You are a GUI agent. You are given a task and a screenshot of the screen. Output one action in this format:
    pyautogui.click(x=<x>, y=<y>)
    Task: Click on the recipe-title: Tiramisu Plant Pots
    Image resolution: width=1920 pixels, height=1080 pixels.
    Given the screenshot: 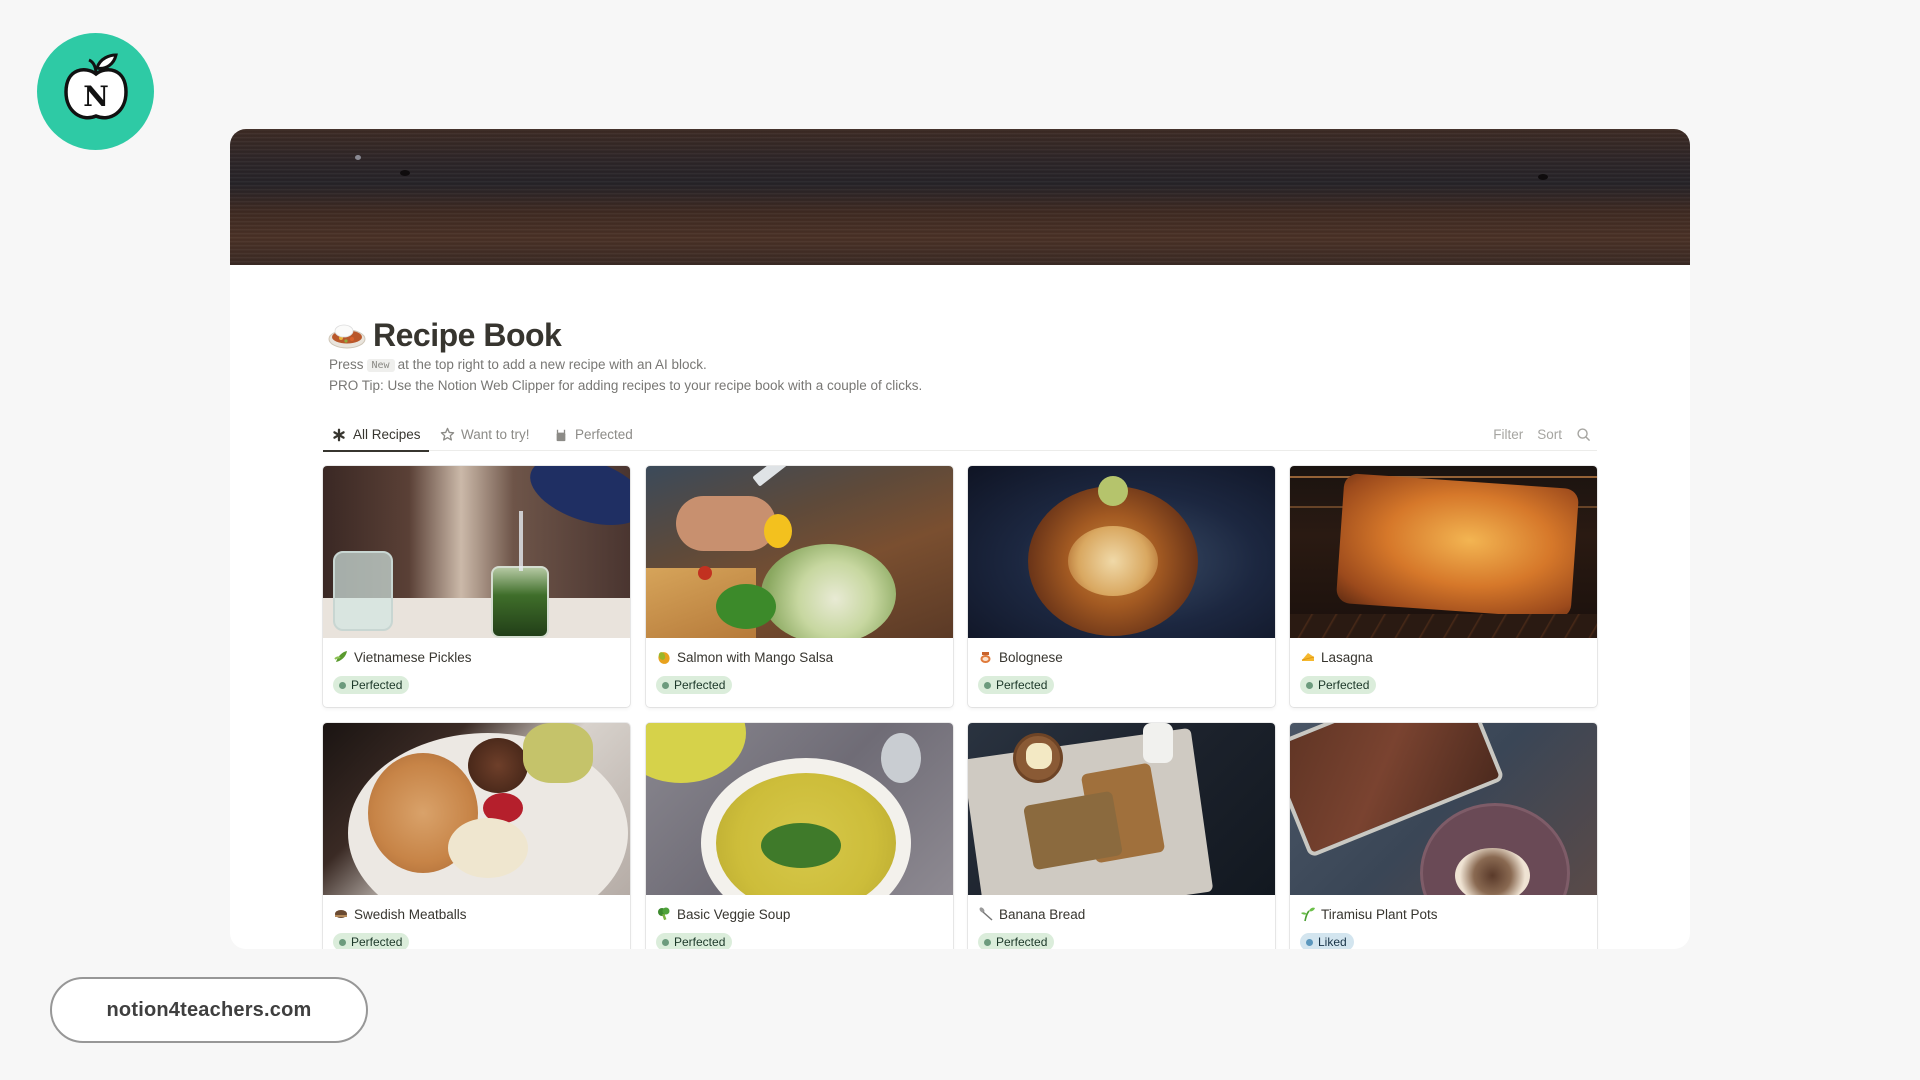 What is the action you would take?
    pyautogui.click(x=1369, y=914)
    